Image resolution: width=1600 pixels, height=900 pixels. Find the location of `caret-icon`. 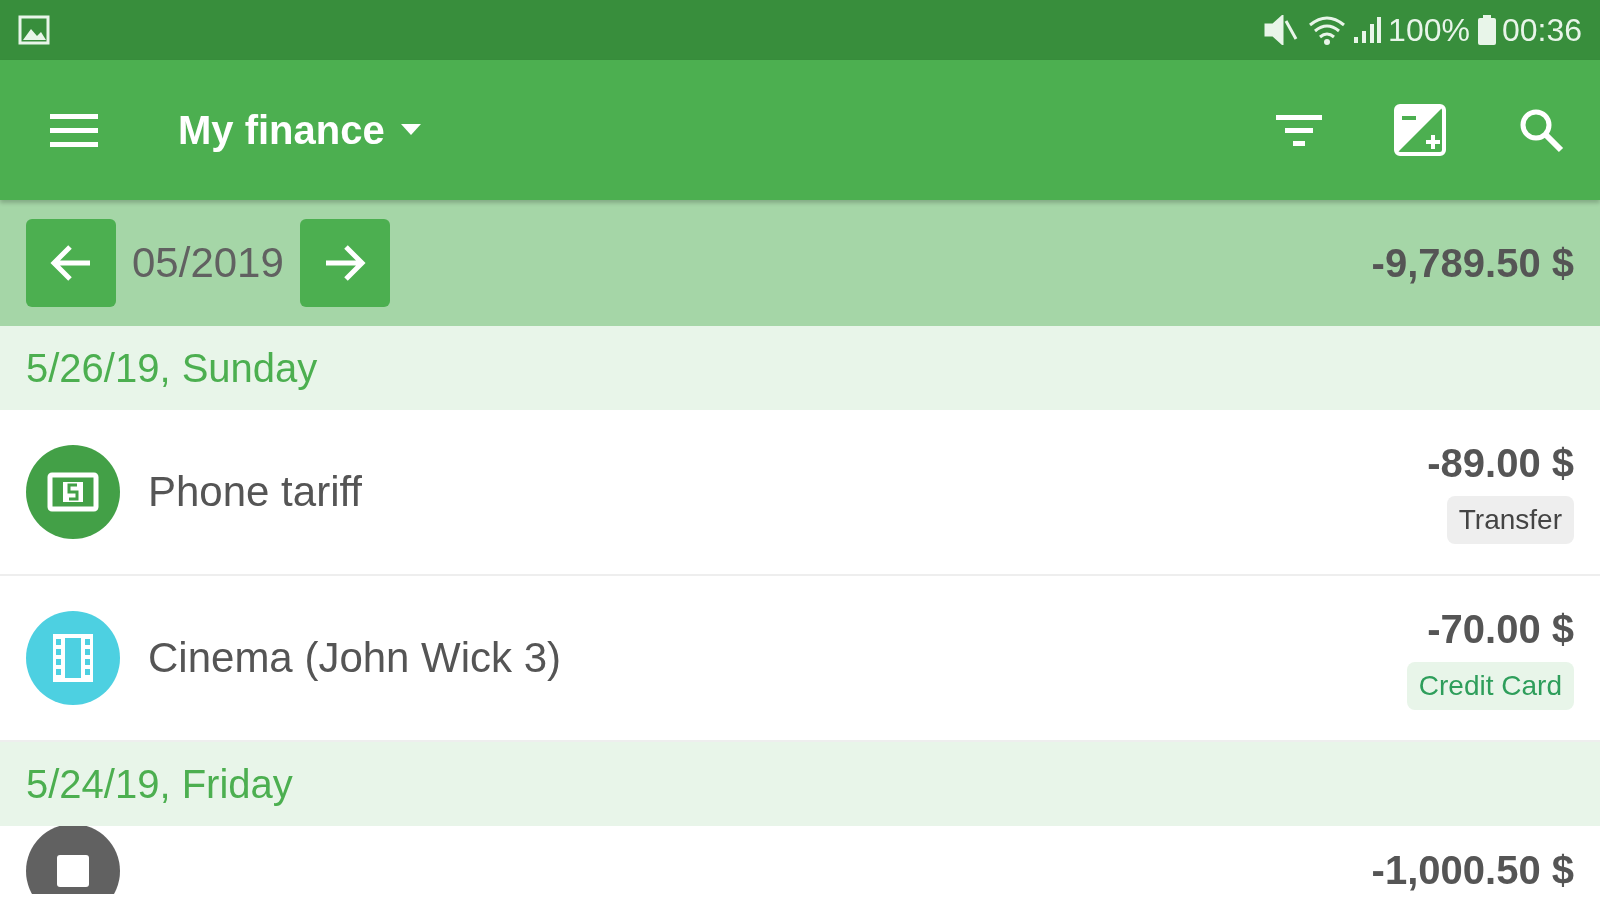

caret-icon is located at coordinates (410, 130).